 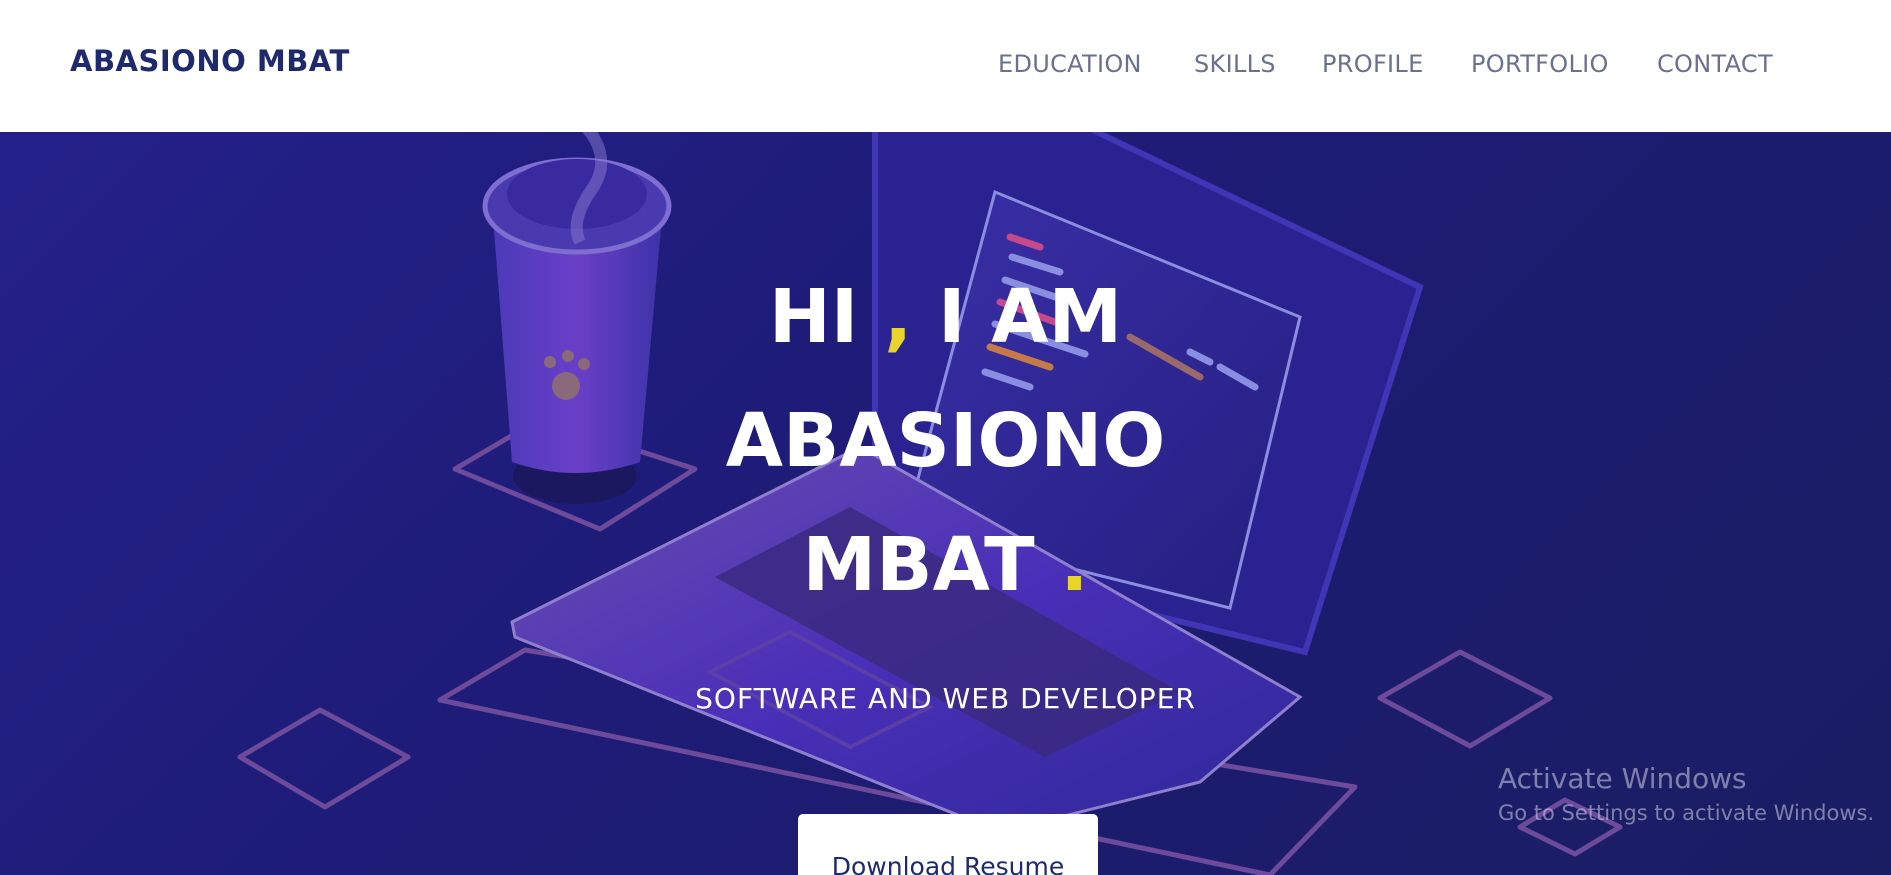 I want to click on download-resume-button: Download Resume, so click(x=948, y=844).